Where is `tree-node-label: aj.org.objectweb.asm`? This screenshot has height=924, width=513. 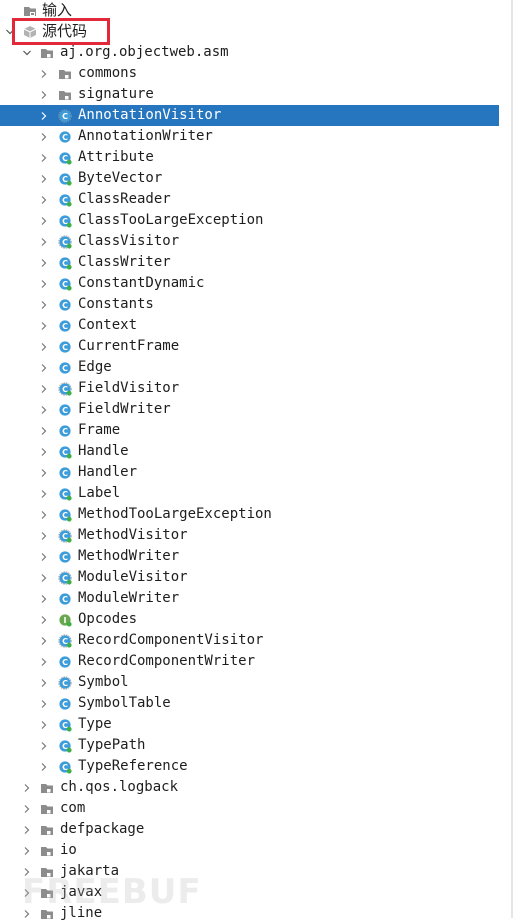
tree-node-label: aj.org.objectweb.asm is located at coordinates (144, 52).